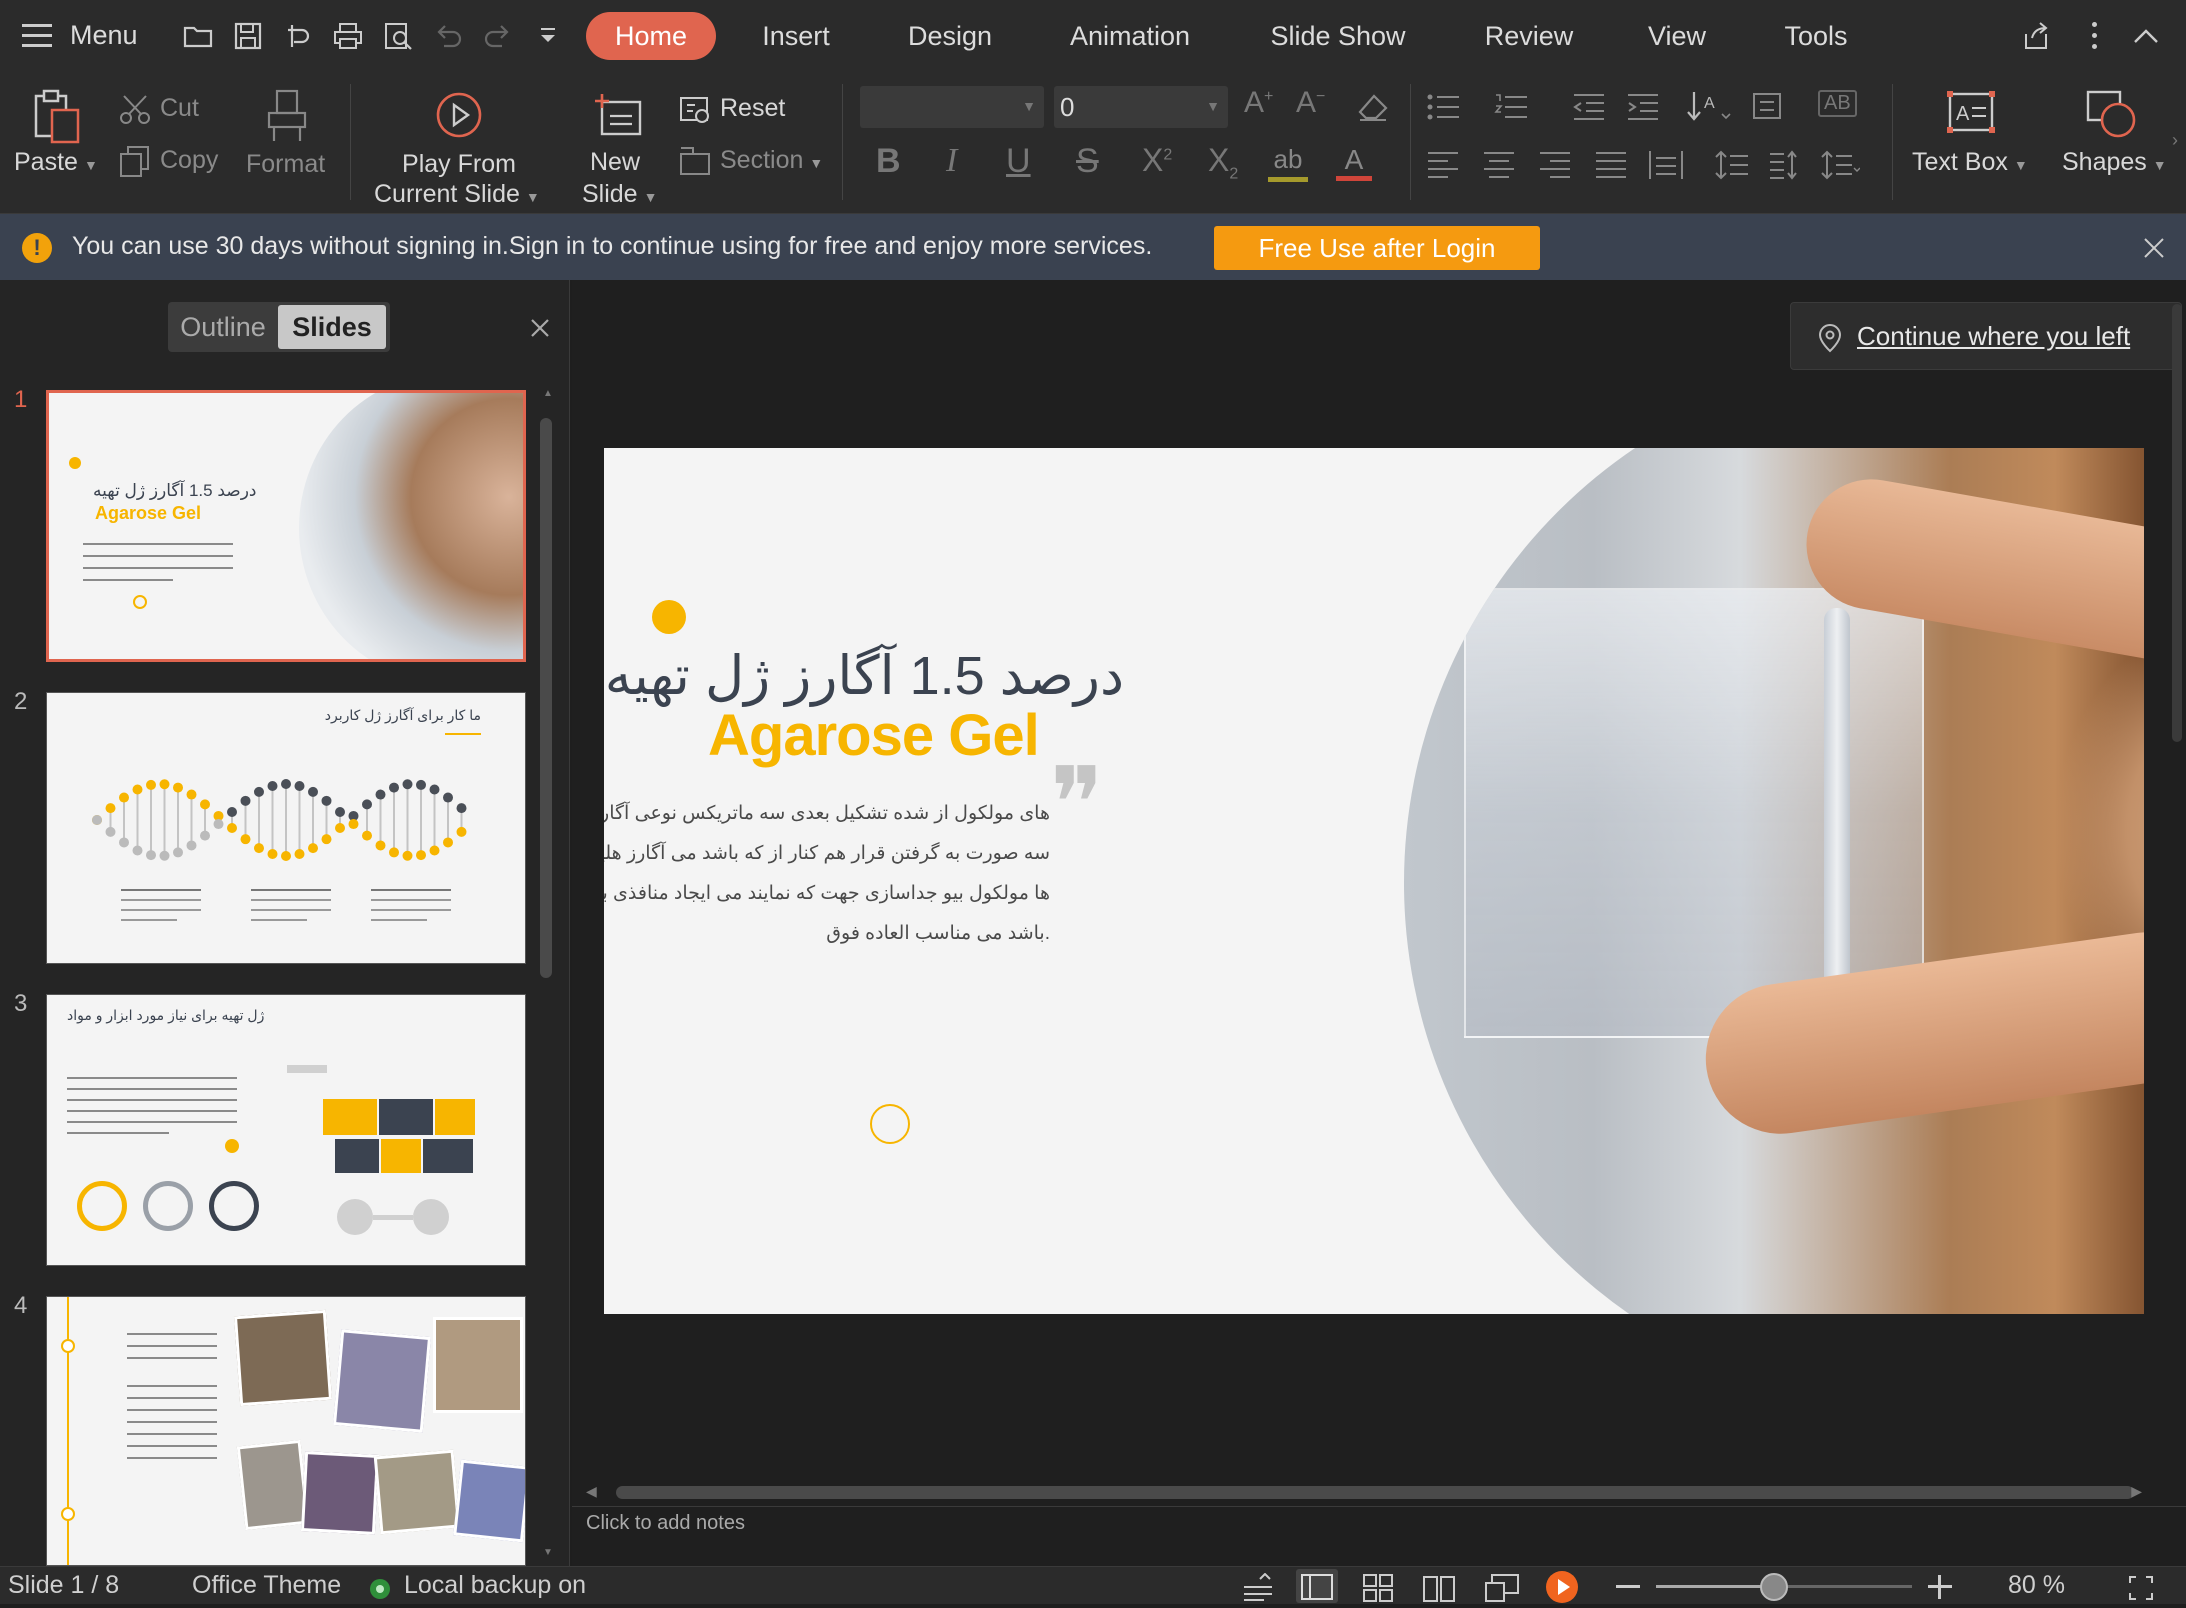 This screenshot has width=2186, height=1608. Describe the element at coordinates (1157, 160) in the screenshot. I see `superscript-icon: X2` at that location.